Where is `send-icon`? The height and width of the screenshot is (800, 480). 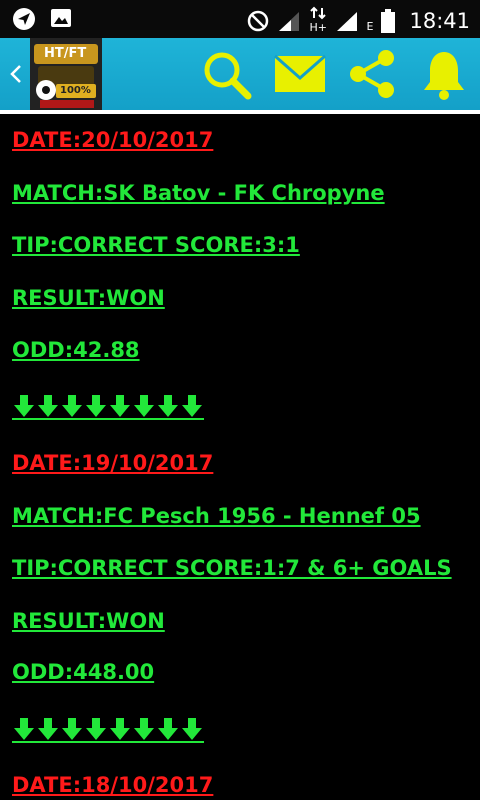 send-icon is located at coordinates (24, 19).